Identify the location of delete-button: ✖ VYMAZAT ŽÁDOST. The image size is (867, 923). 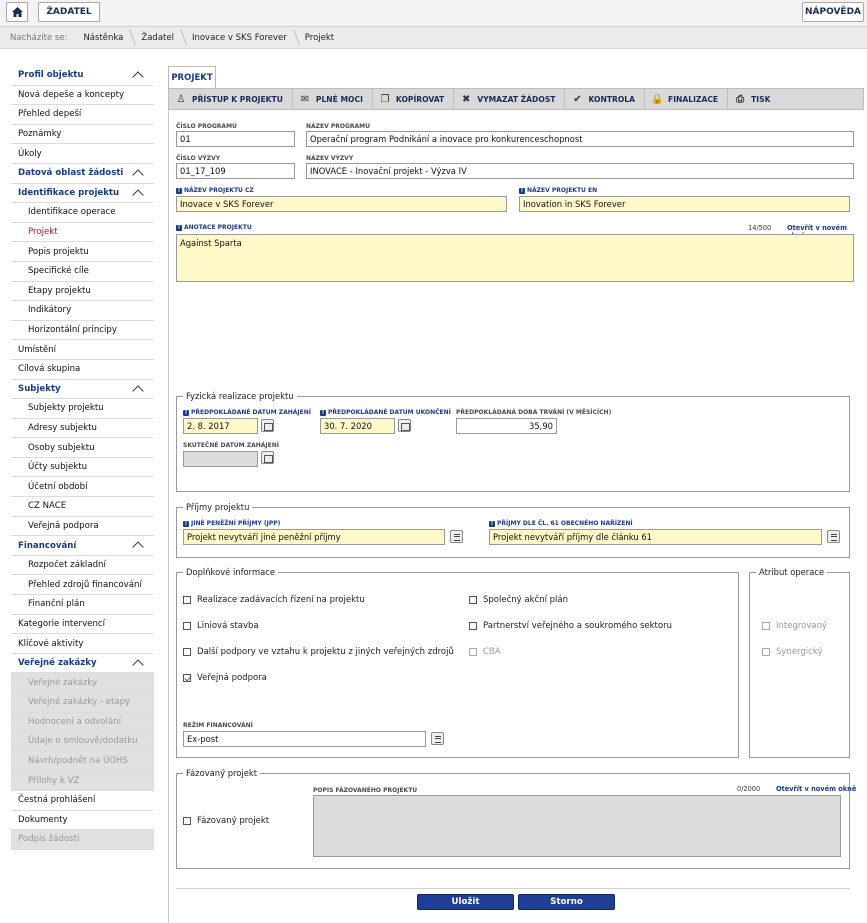
(510, 99).